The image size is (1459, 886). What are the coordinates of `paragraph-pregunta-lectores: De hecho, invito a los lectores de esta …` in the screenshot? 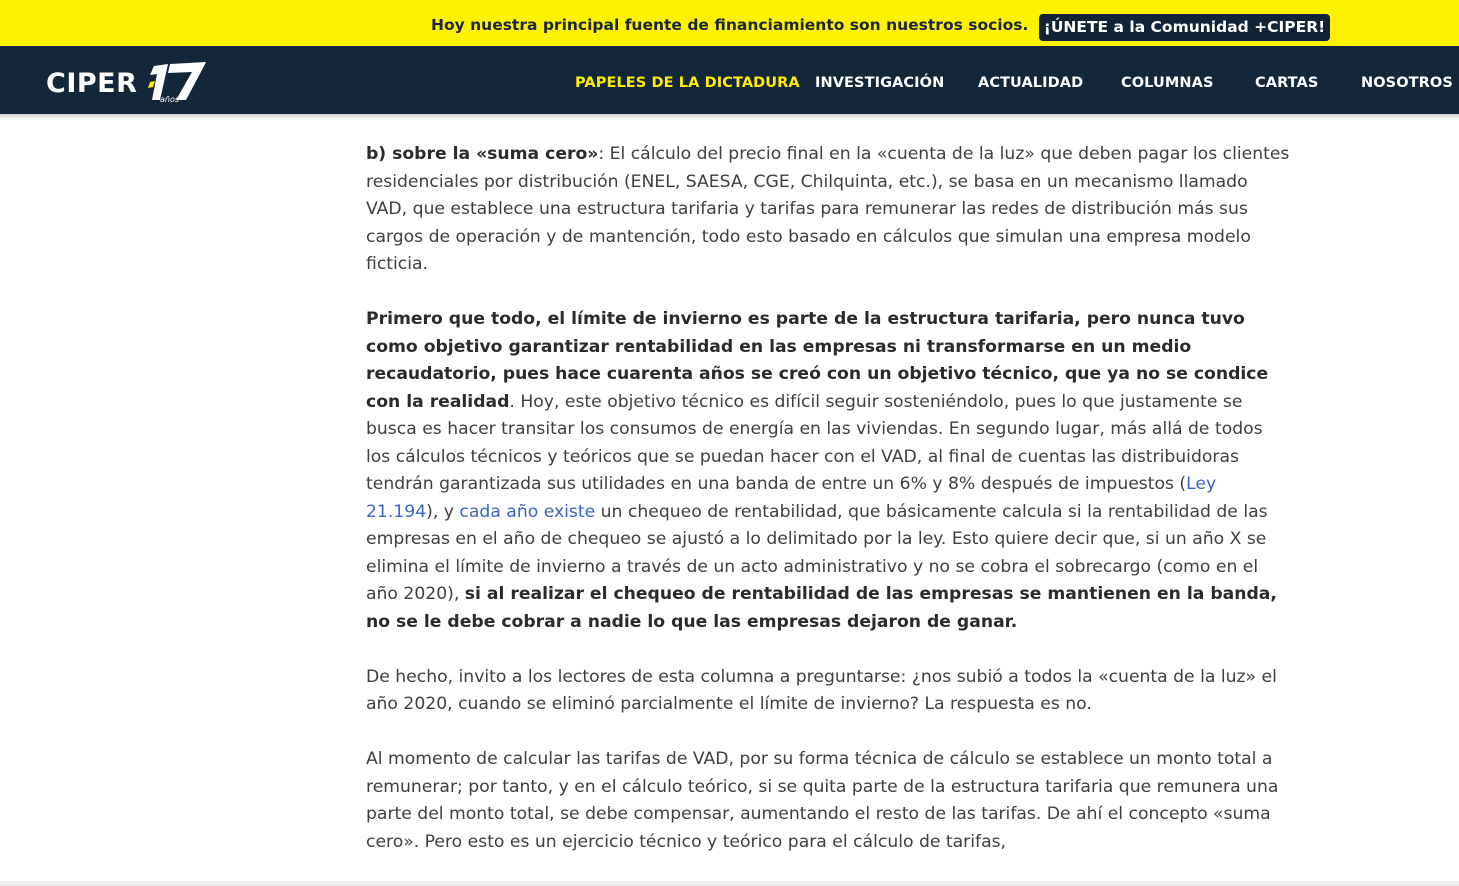 It's located at (821, 690).